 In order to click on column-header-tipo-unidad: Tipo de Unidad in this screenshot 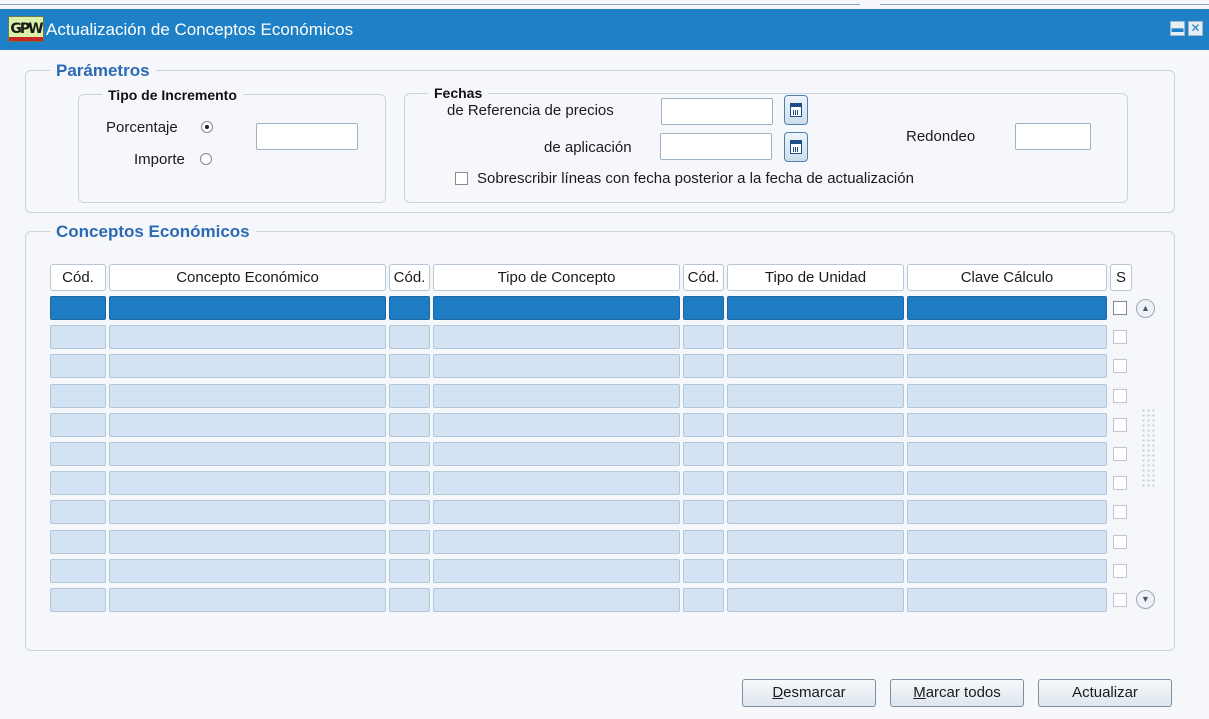, I will do `click(815, 277)`.